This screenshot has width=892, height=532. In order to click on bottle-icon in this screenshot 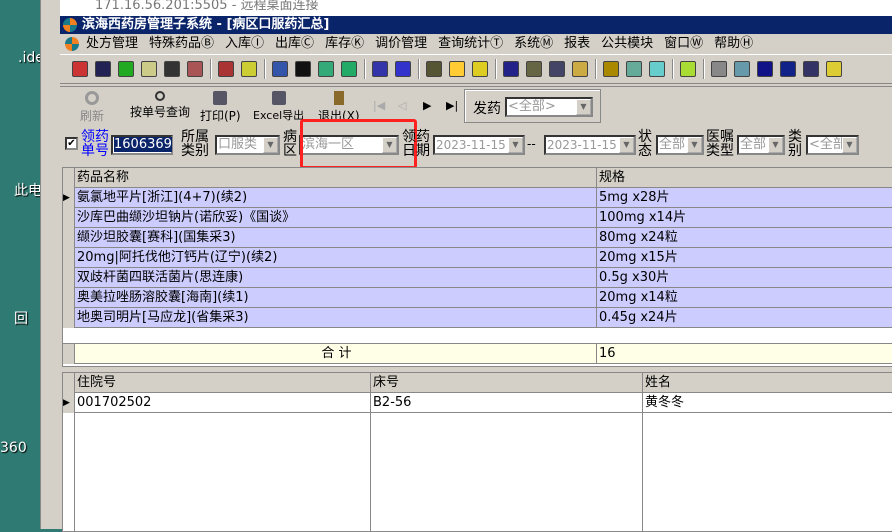, I will do `click(103, 69)`.